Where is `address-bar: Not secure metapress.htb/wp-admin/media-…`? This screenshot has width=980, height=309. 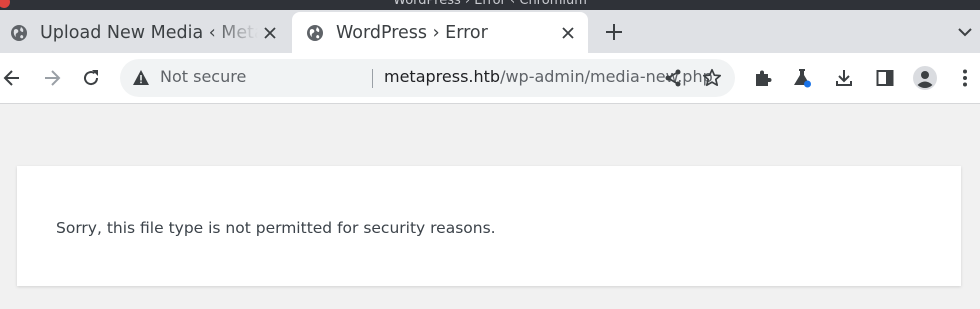 address-bar: Not secure metapress.htb/wp-admin/media-… is located at coordinates (427, 78).